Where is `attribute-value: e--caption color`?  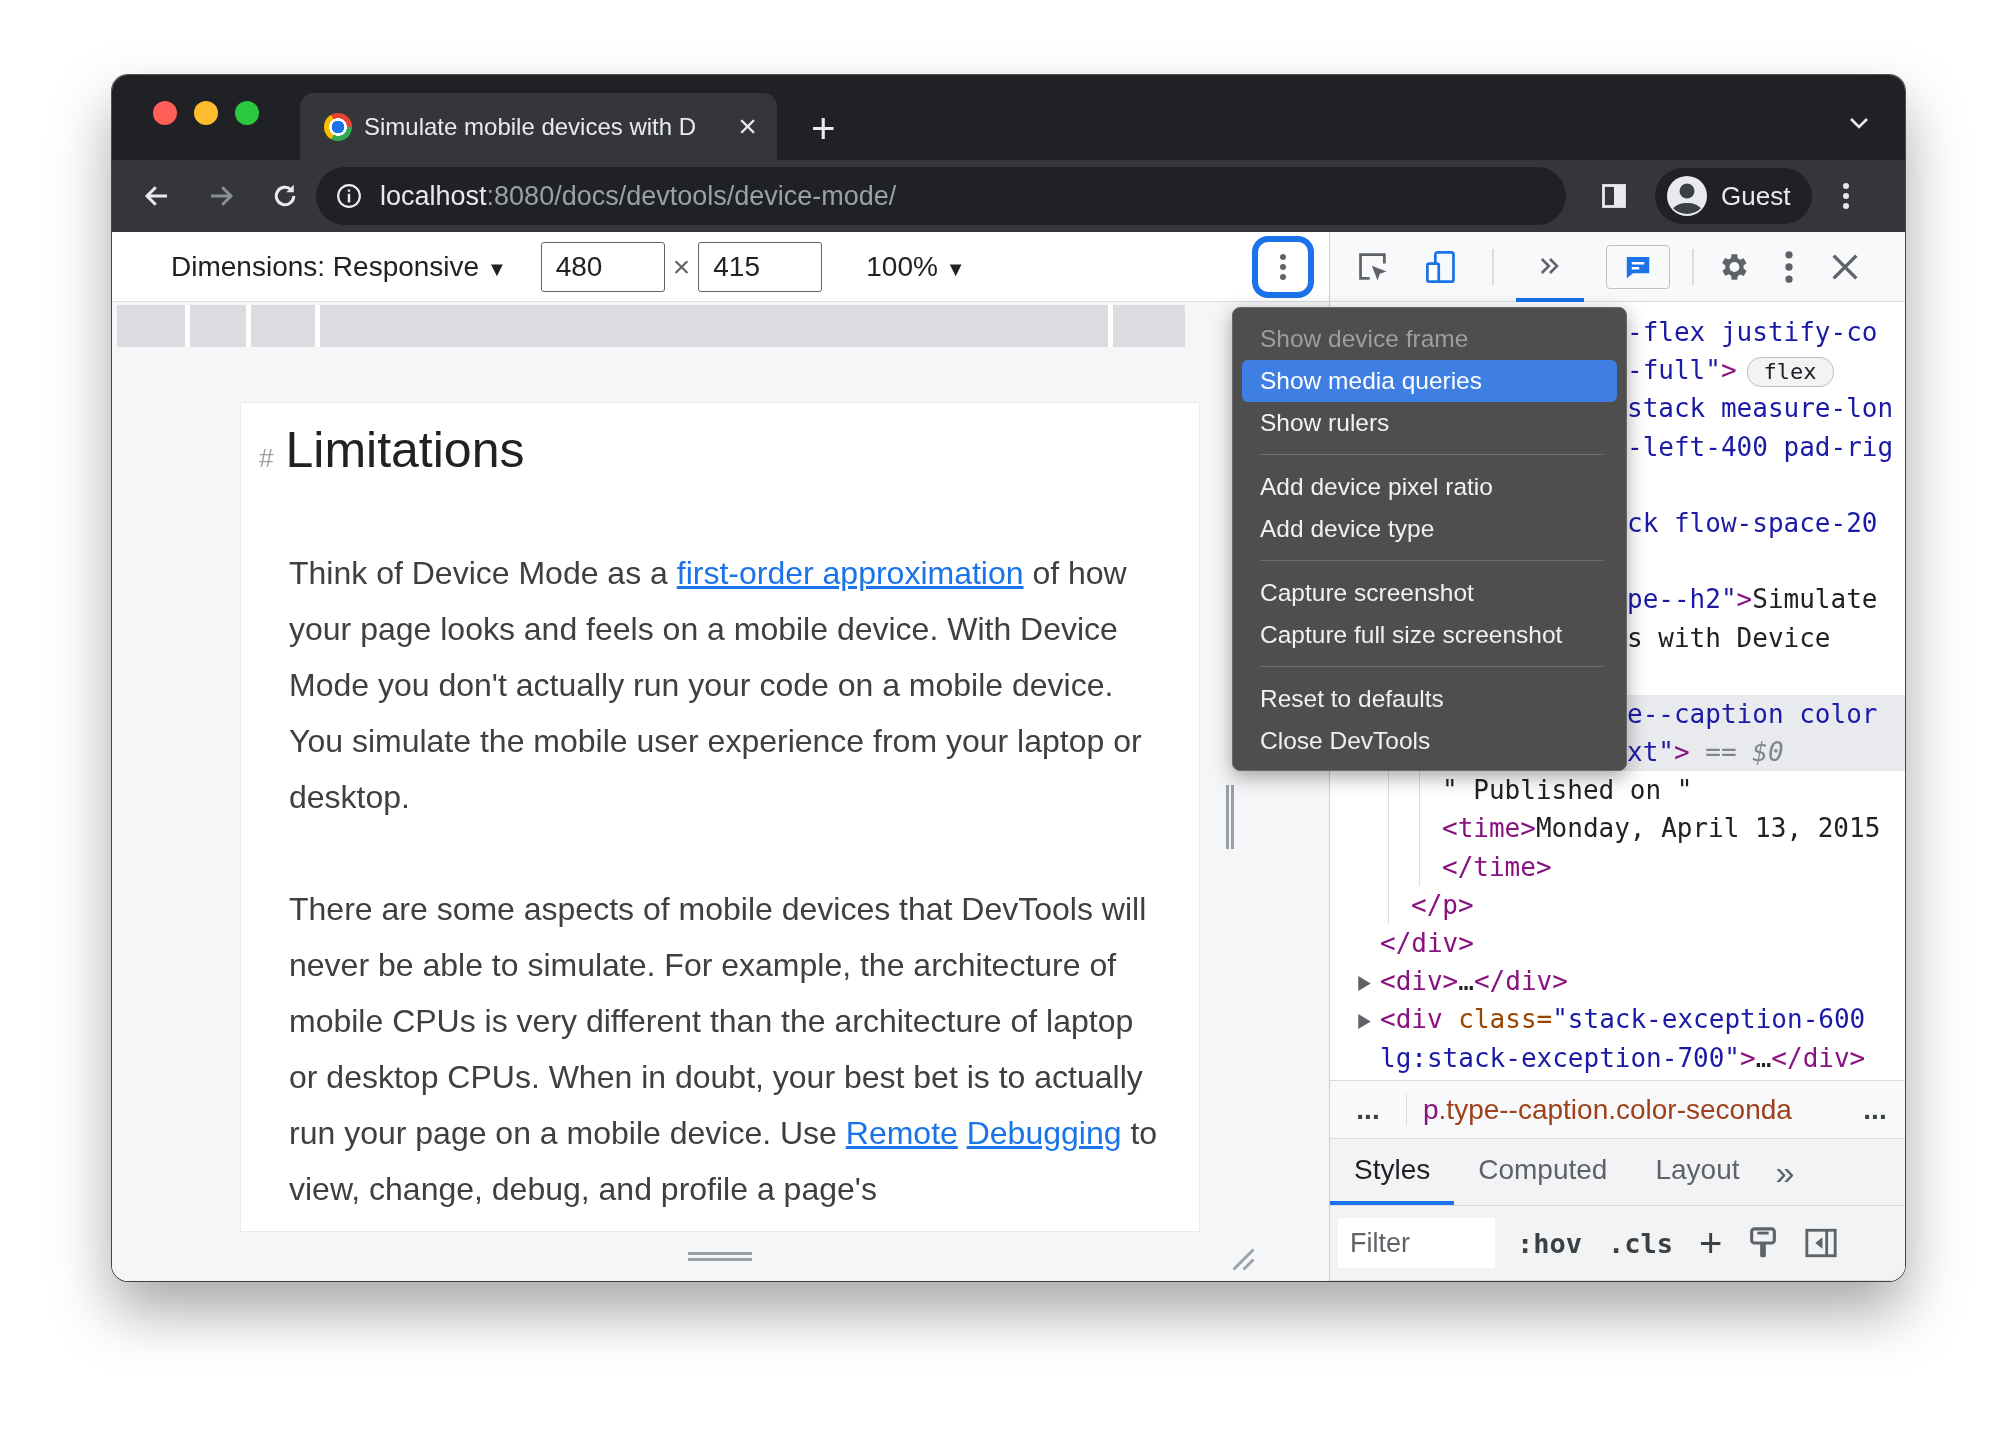
attribute-value: e--caption color is located at coordinates (1752, 713).